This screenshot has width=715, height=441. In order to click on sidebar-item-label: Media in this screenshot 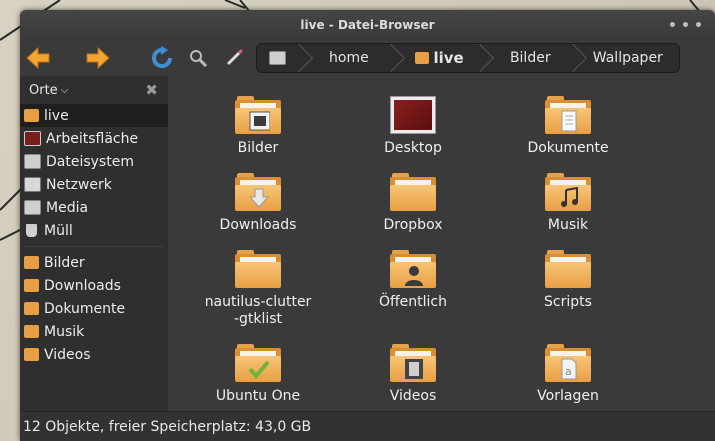, I will do `click(67, 207)`.